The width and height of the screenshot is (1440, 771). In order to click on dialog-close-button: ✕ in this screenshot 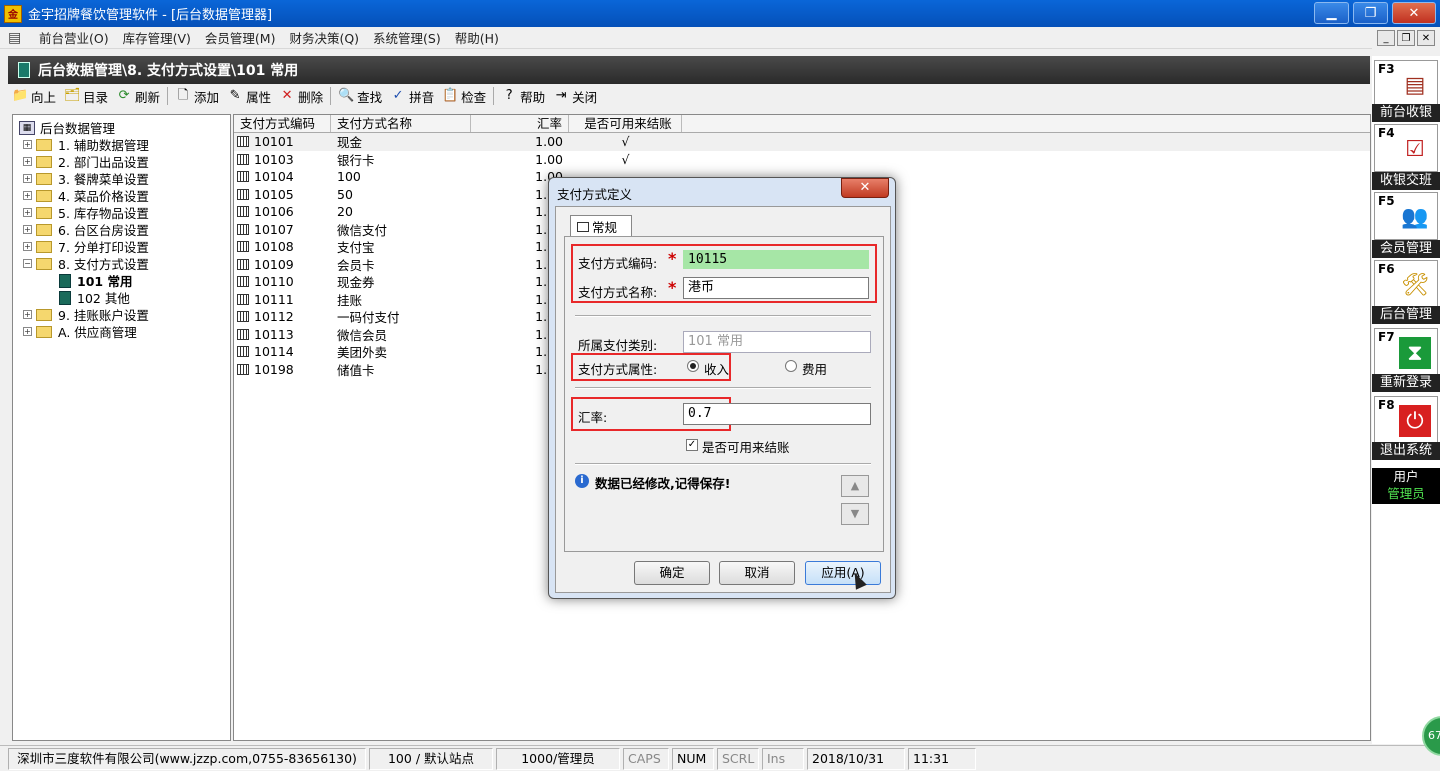, I will do `click(865, 188)`.